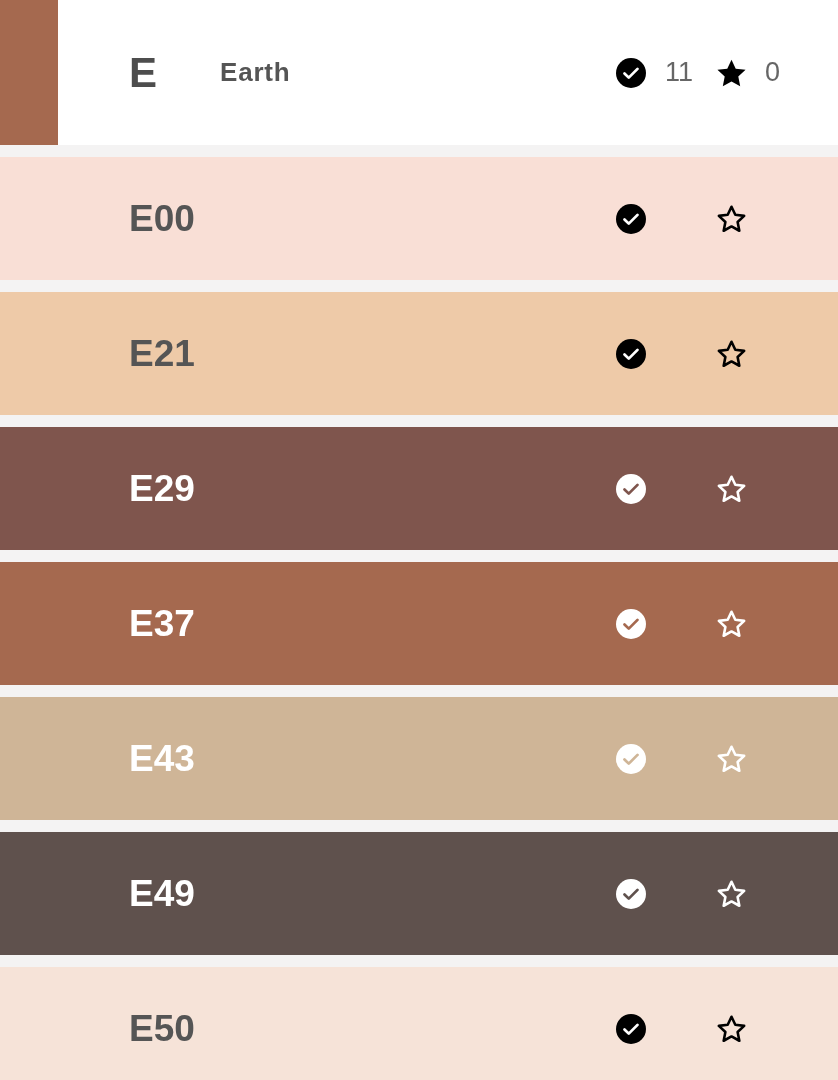  Describe the element at coordinates (162, 353) in the screenshot. I see `color-code: E21` at that location.